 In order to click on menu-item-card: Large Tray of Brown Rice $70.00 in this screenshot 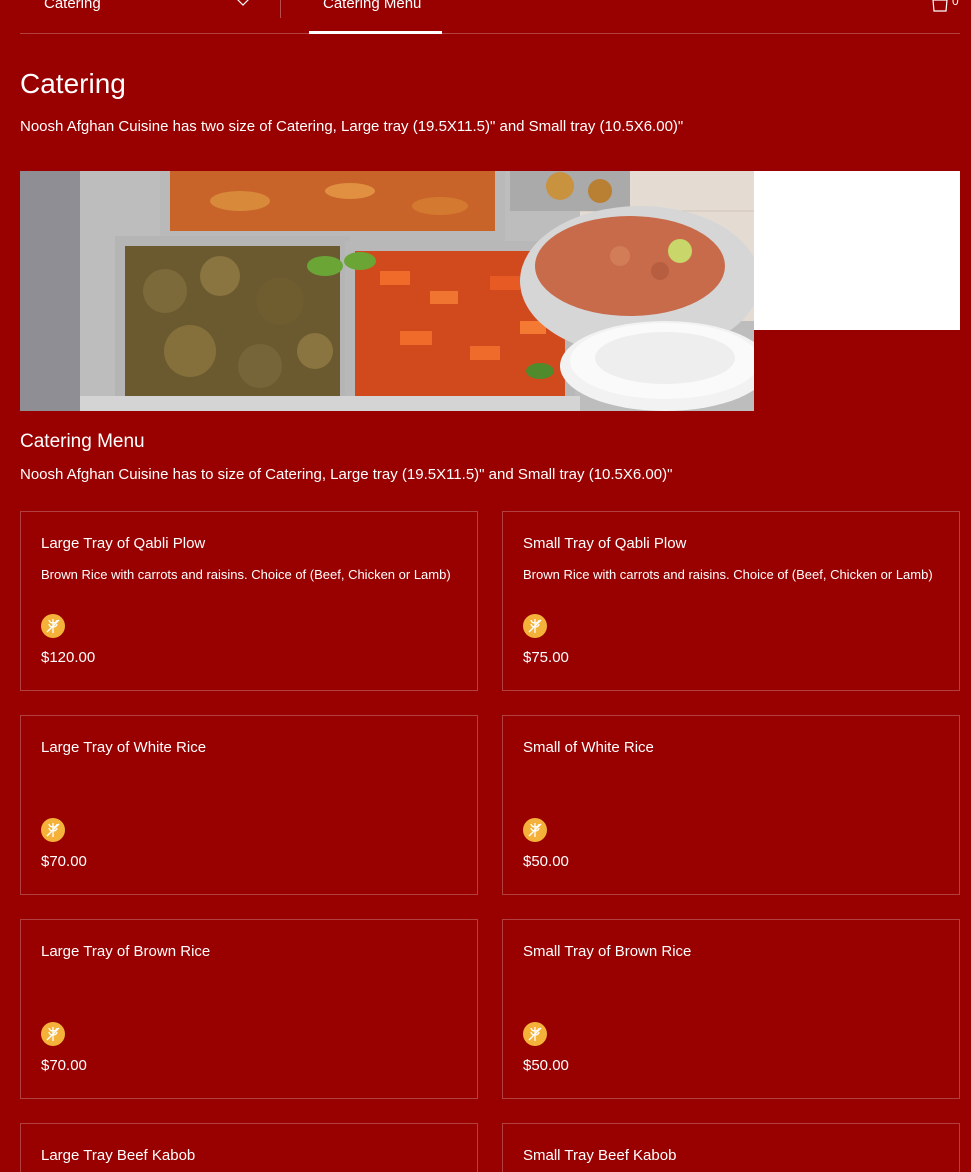, I will do `click(249, 1009)`.